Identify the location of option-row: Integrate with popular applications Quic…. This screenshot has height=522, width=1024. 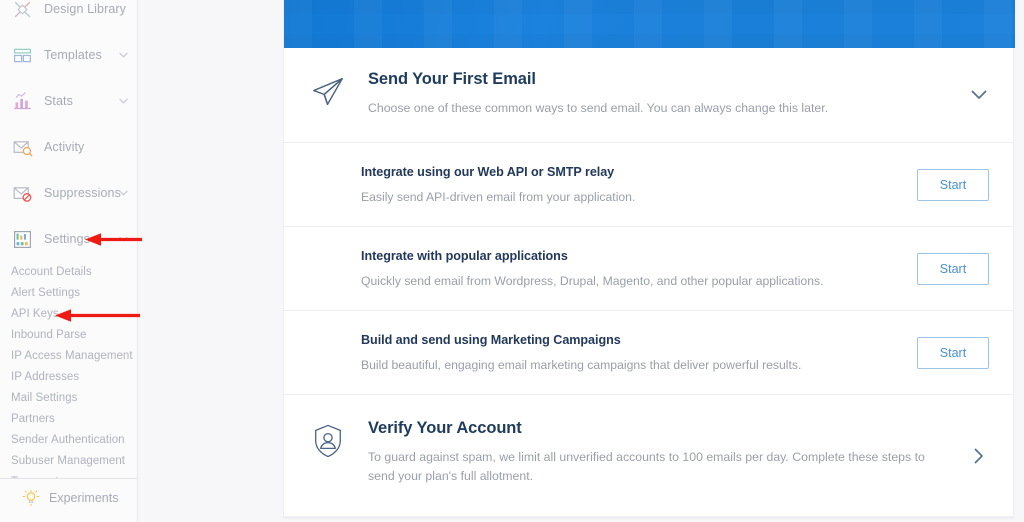
(648, 269).